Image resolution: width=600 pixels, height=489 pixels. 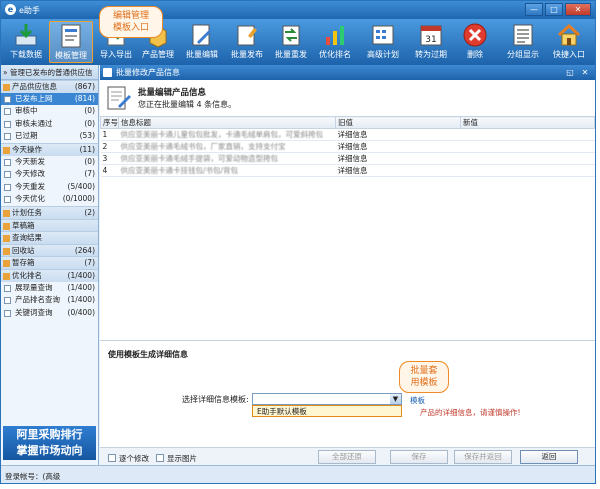 What do you see at coordinates (347, 134) in the screenshot?
I see `table-row: 1 供应亚美丽卡通儿童包包批发，卡通毛绒单肩包，可爱斜挎包 详细信息` at bounding box center [347, 134].